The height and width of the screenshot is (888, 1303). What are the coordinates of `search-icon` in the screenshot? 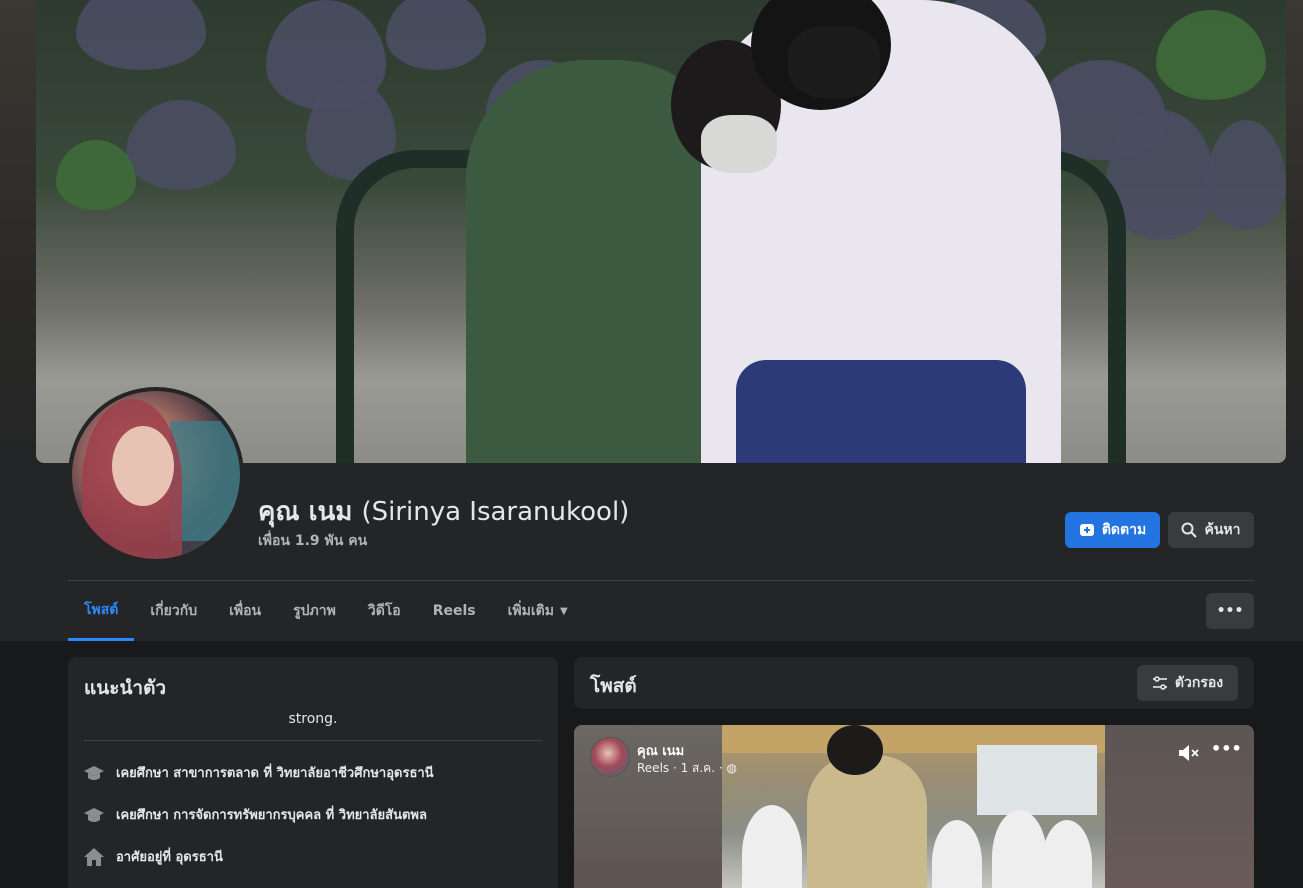 It's located at (1189, 530).